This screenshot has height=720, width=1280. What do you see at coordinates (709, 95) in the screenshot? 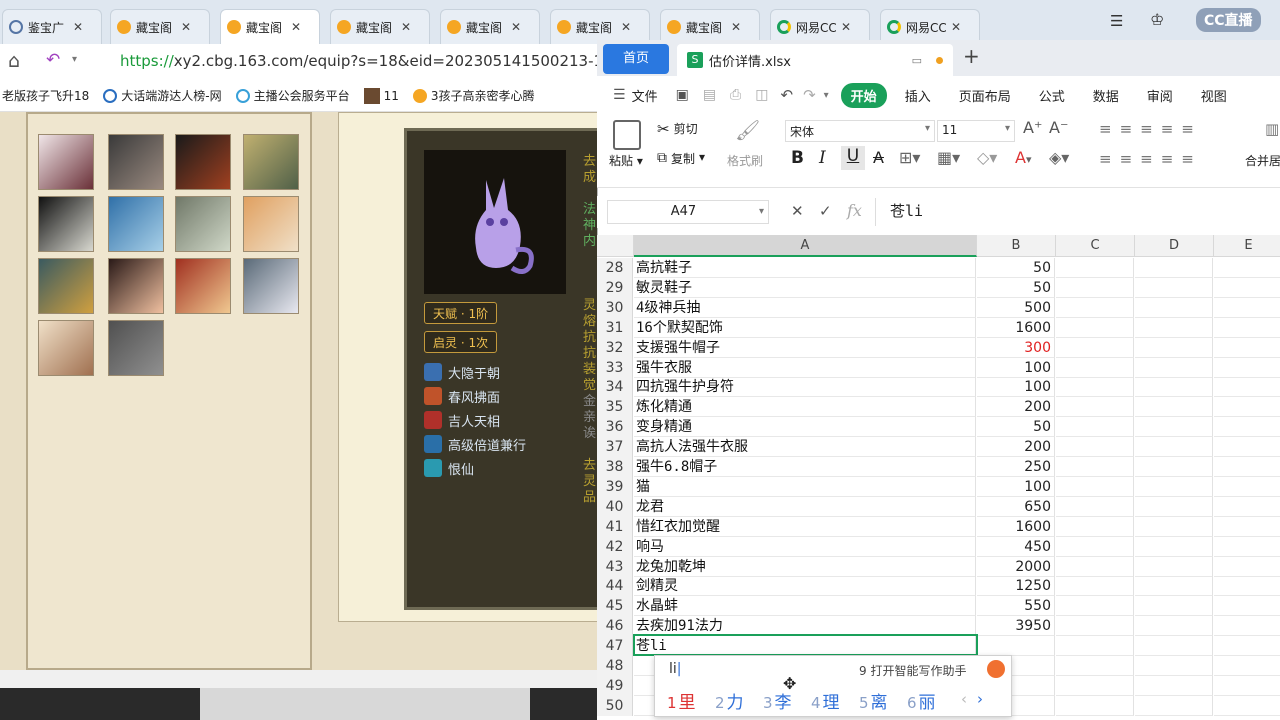
I see `export-icon: ▤` at bounding box center [709, 95].